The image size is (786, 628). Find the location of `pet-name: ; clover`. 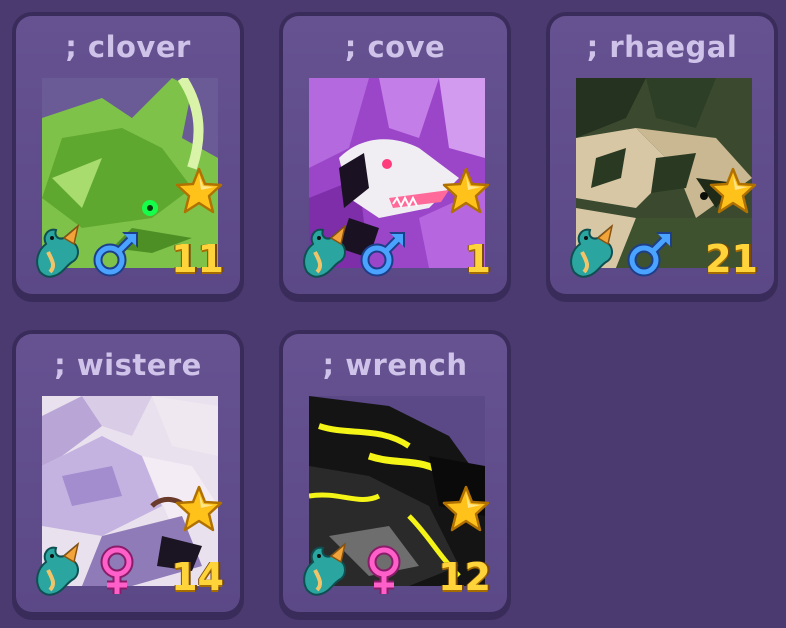

pet-name: ; clover is located at coordinates (128, 47).